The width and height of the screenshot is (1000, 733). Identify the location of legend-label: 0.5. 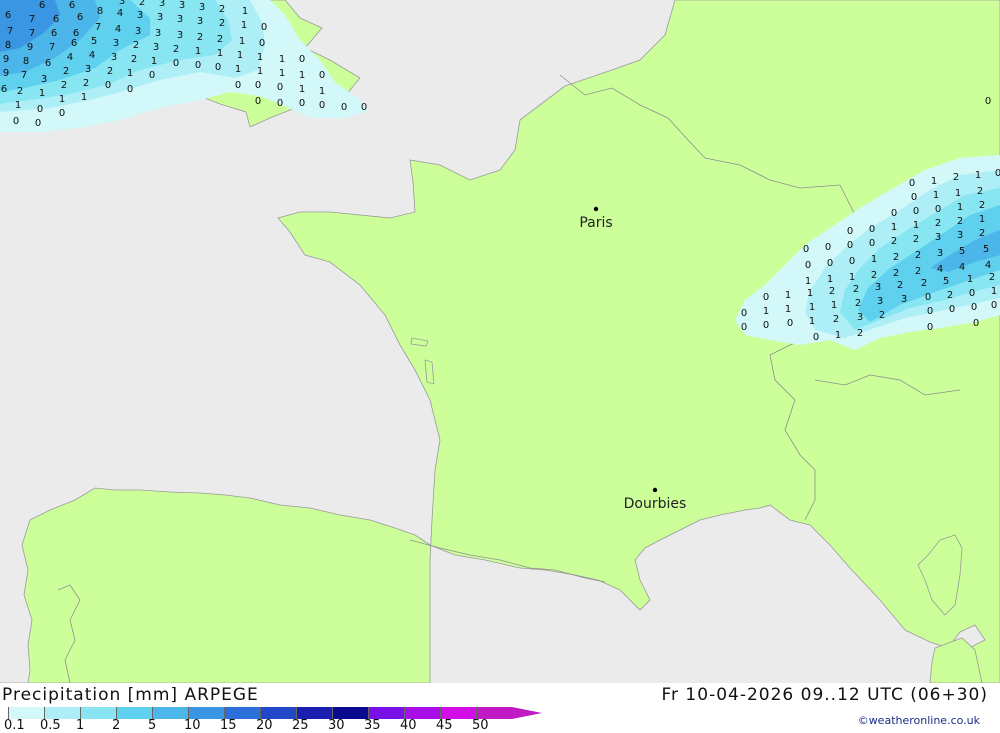
(50, 725).